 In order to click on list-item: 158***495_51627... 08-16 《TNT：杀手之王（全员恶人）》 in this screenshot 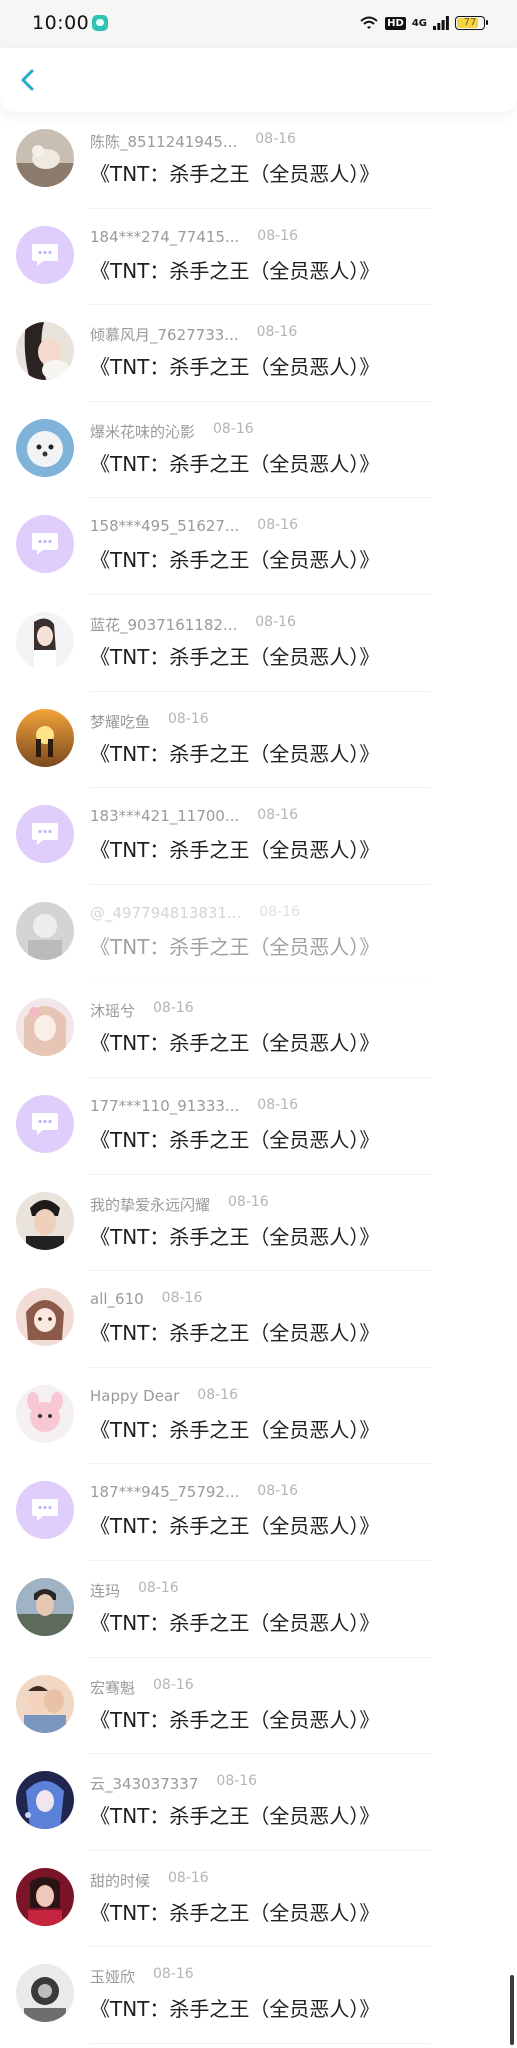, I will do `click(258, 546)`.